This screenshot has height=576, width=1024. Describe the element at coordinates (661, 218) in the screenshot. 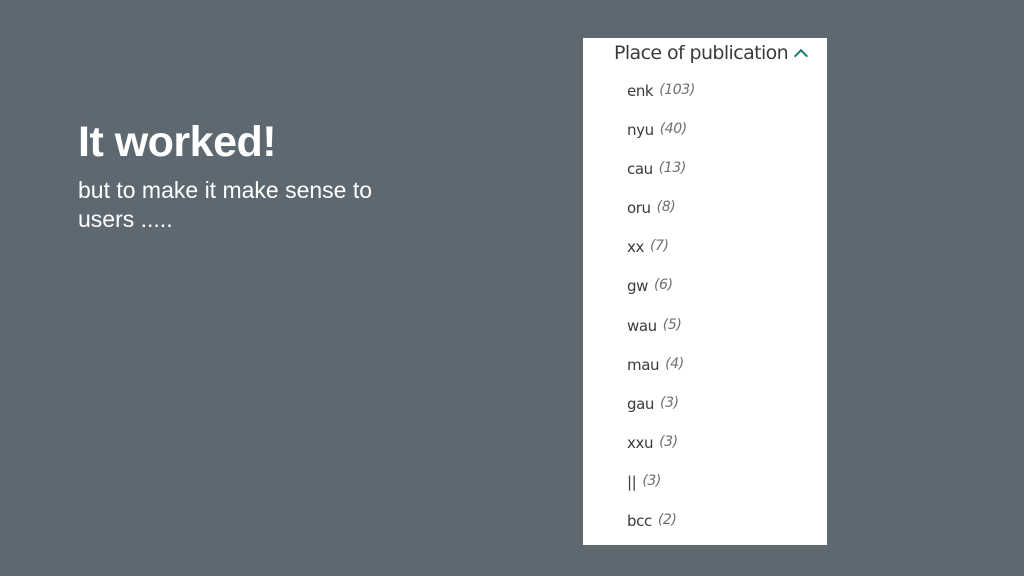

I see `facet-item: oru (8)` at that location.